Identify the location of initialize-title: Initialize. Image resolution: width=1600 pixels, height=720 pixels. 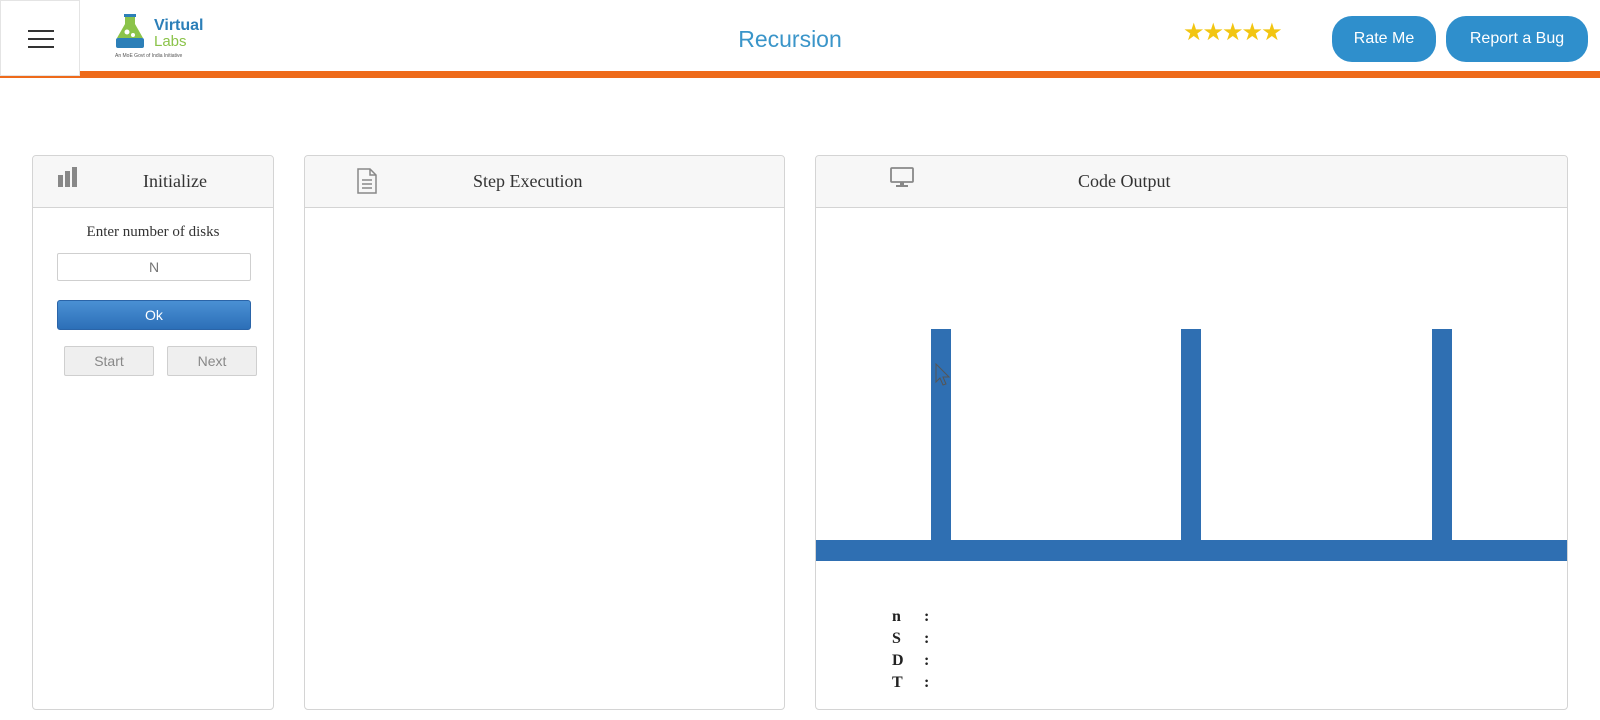
(175, 181).